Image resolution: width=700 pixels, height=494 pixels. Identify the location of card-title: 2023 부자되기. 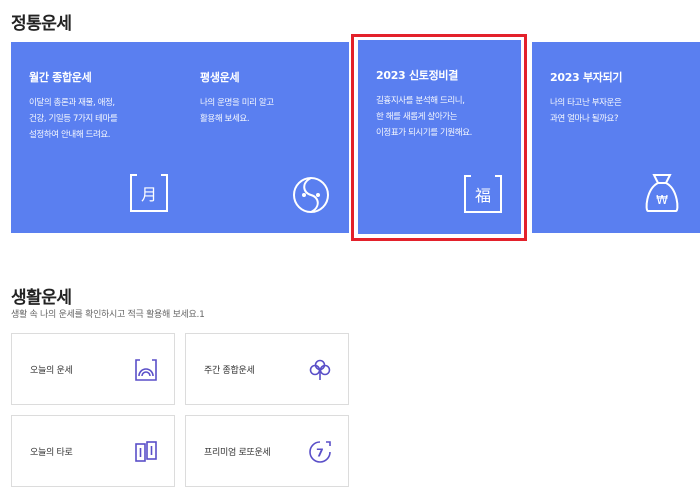
(586, 77).